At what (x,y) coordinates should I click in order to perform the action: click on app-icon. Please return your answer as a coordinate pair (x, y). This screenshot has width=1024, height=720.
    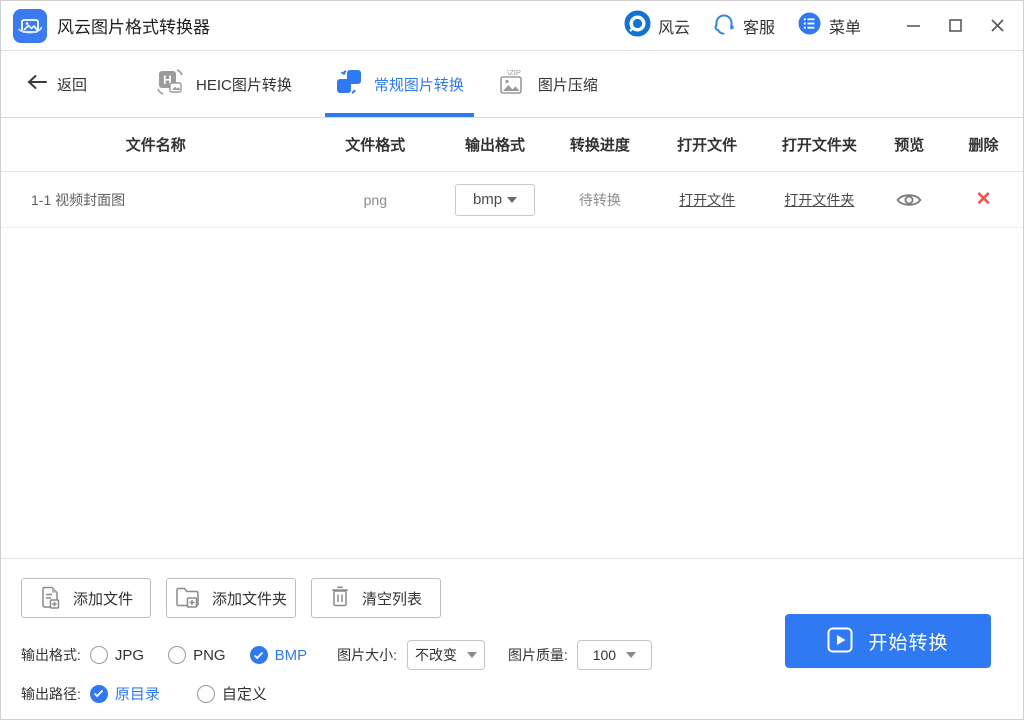
    Looking at the image, I should click on (30, 25).